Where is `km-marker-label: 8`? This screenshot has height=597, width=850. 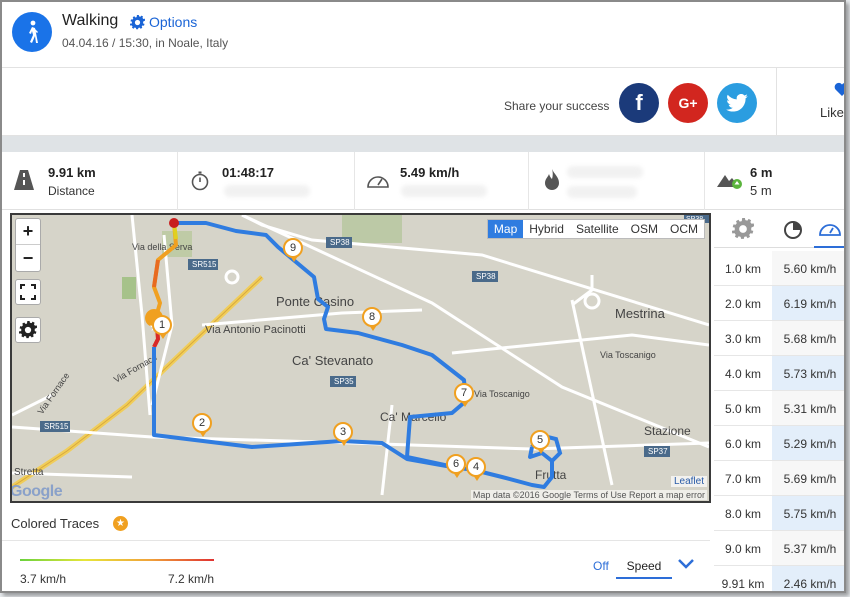 km-marker-label: 8 is located at coordinates (372, 317).